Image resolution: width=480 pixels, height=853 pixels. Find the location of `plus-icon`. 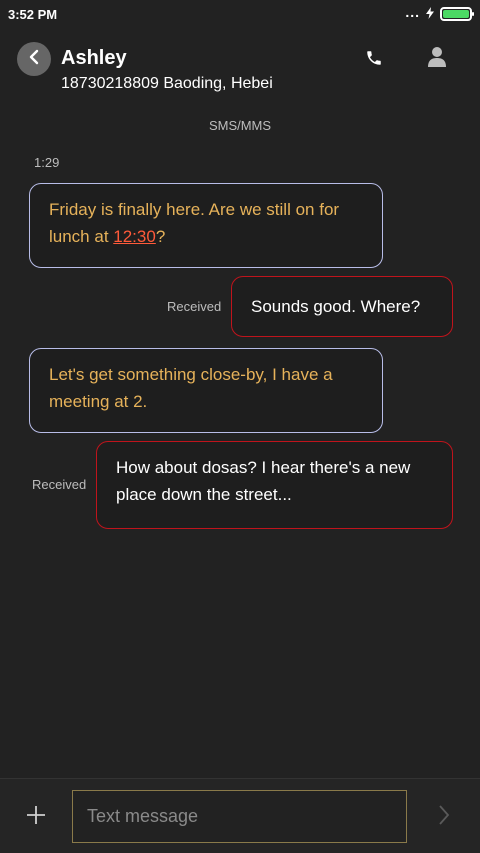

plus-icon is located at coordinates (36, 817).